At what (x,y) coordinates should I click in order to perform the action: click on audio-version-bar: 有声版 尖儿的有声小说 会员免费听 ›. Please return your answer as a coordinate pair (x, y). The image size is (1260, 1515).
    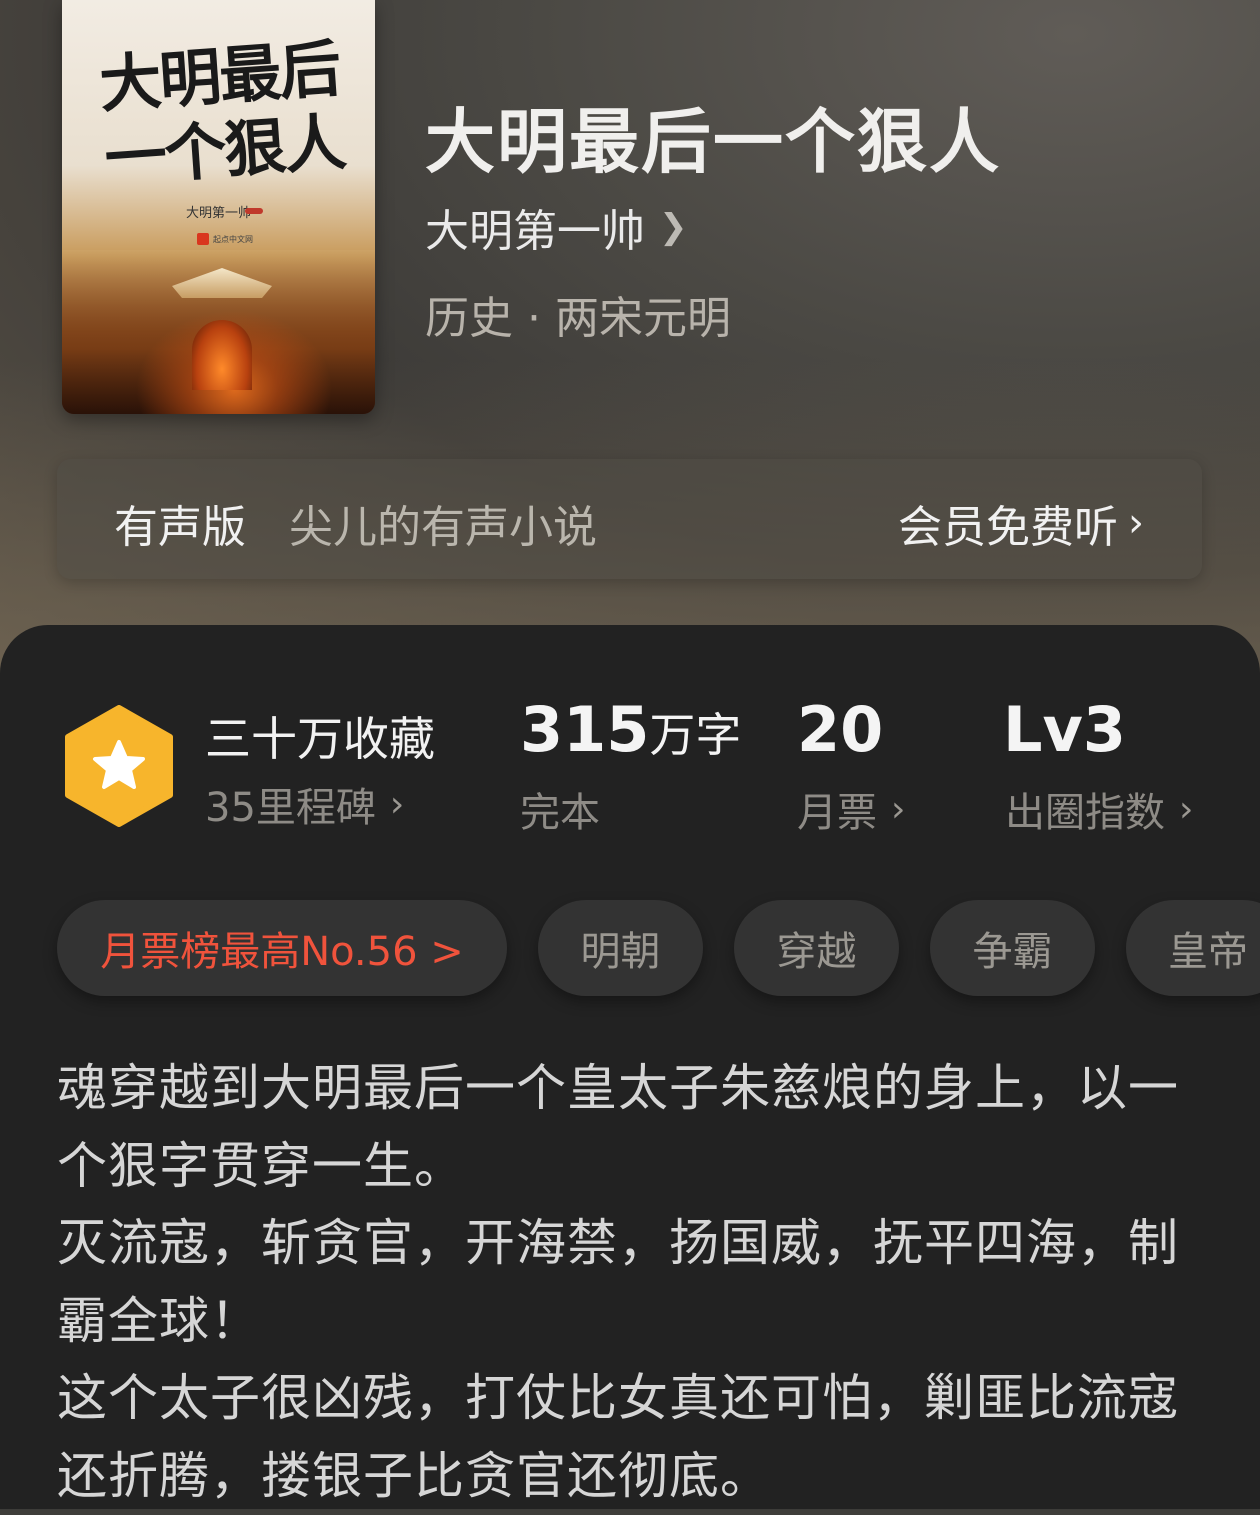
    Looking at the image, I should click on (629, 519).